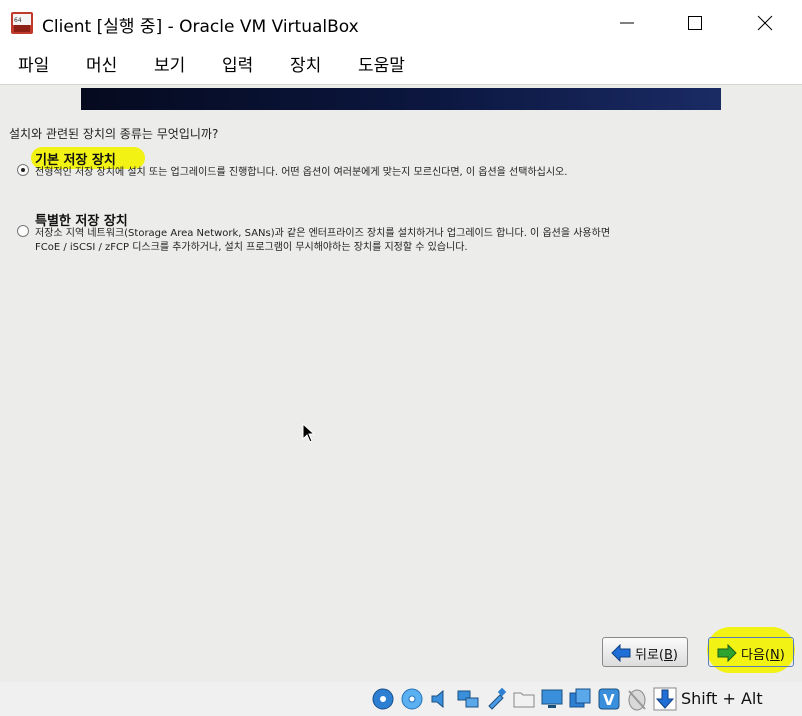 This screenshot has height=716, width=802. I want to click on svg-text: V, so click(609, 700).